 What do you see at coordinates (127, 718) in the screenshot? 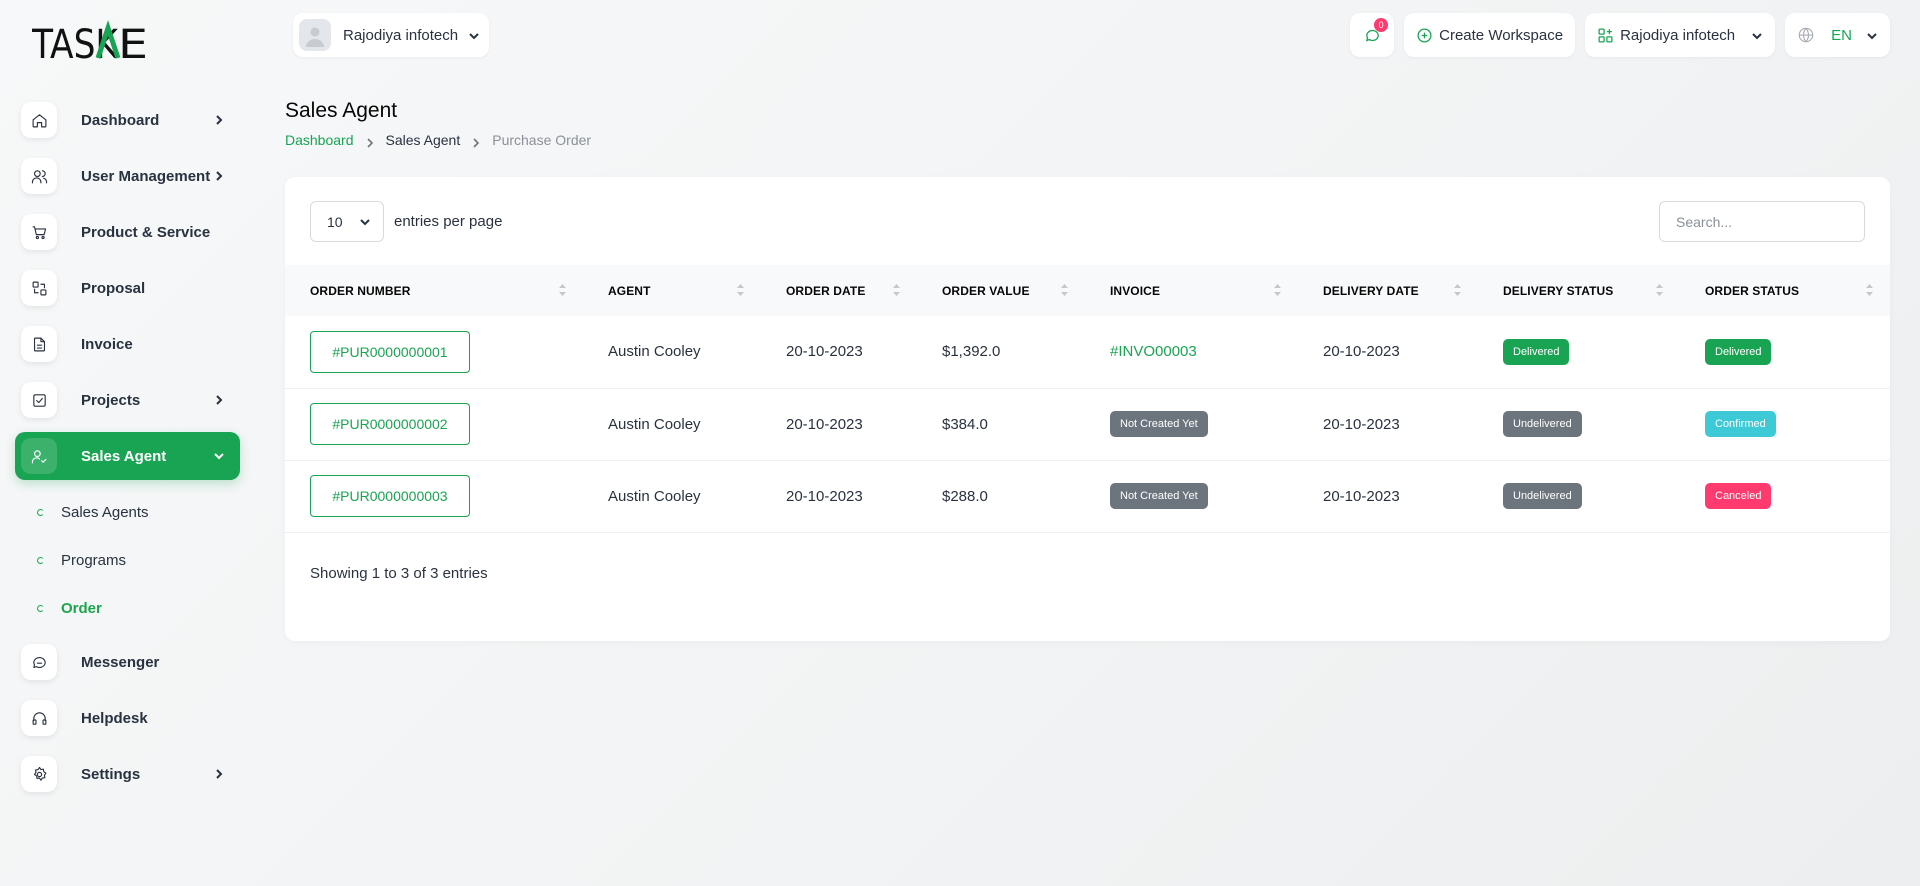
I see `sidebar-item-helpdesk: Helpdesk` at bounding box center [127, 718].